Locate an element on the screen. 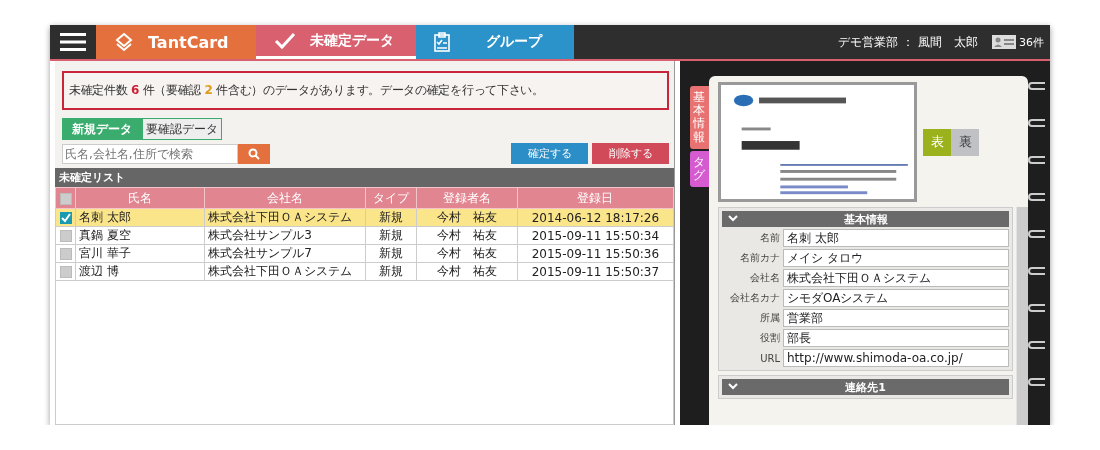  menu-icon is located at coordinates (73, 42).